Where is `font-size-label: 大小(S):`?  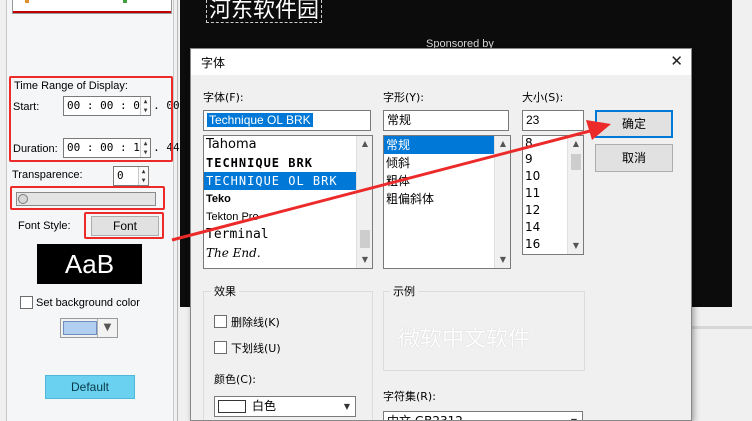 font-size-label: 大小(S): is located at coordinates (543, 97).